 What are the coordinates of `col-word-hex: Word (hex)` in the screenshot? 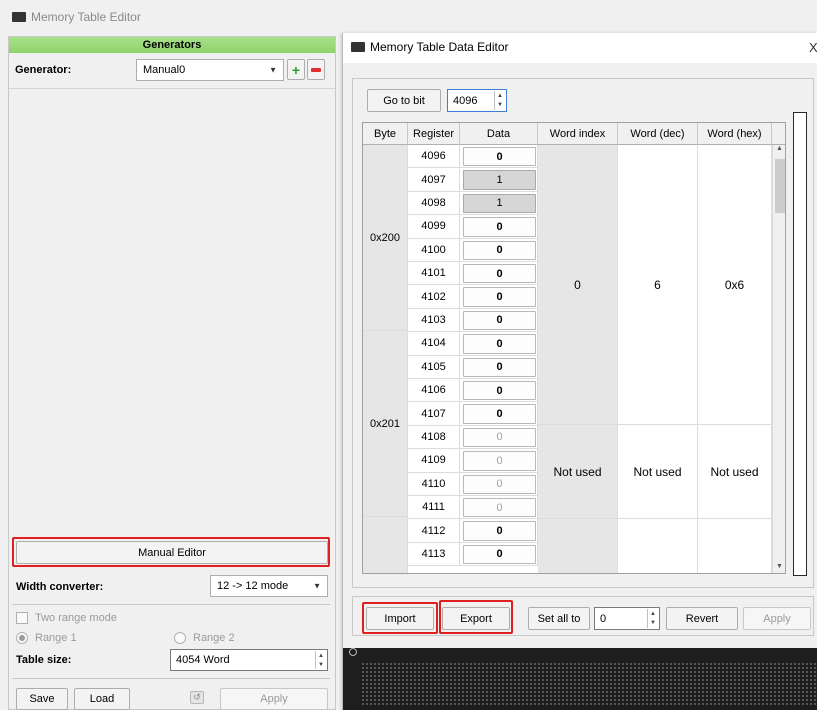 It's located at (735, 134).